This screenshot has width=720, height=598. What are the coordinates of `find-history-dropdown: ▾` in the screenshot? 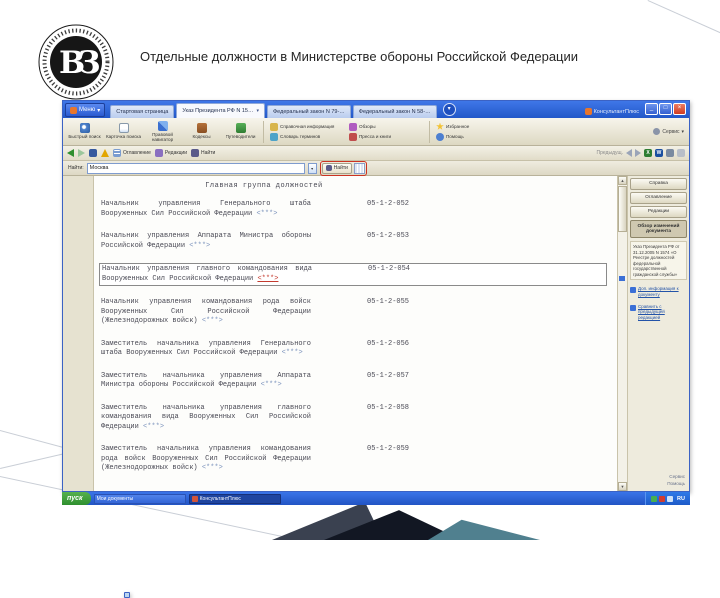 It's located at (312, 168).